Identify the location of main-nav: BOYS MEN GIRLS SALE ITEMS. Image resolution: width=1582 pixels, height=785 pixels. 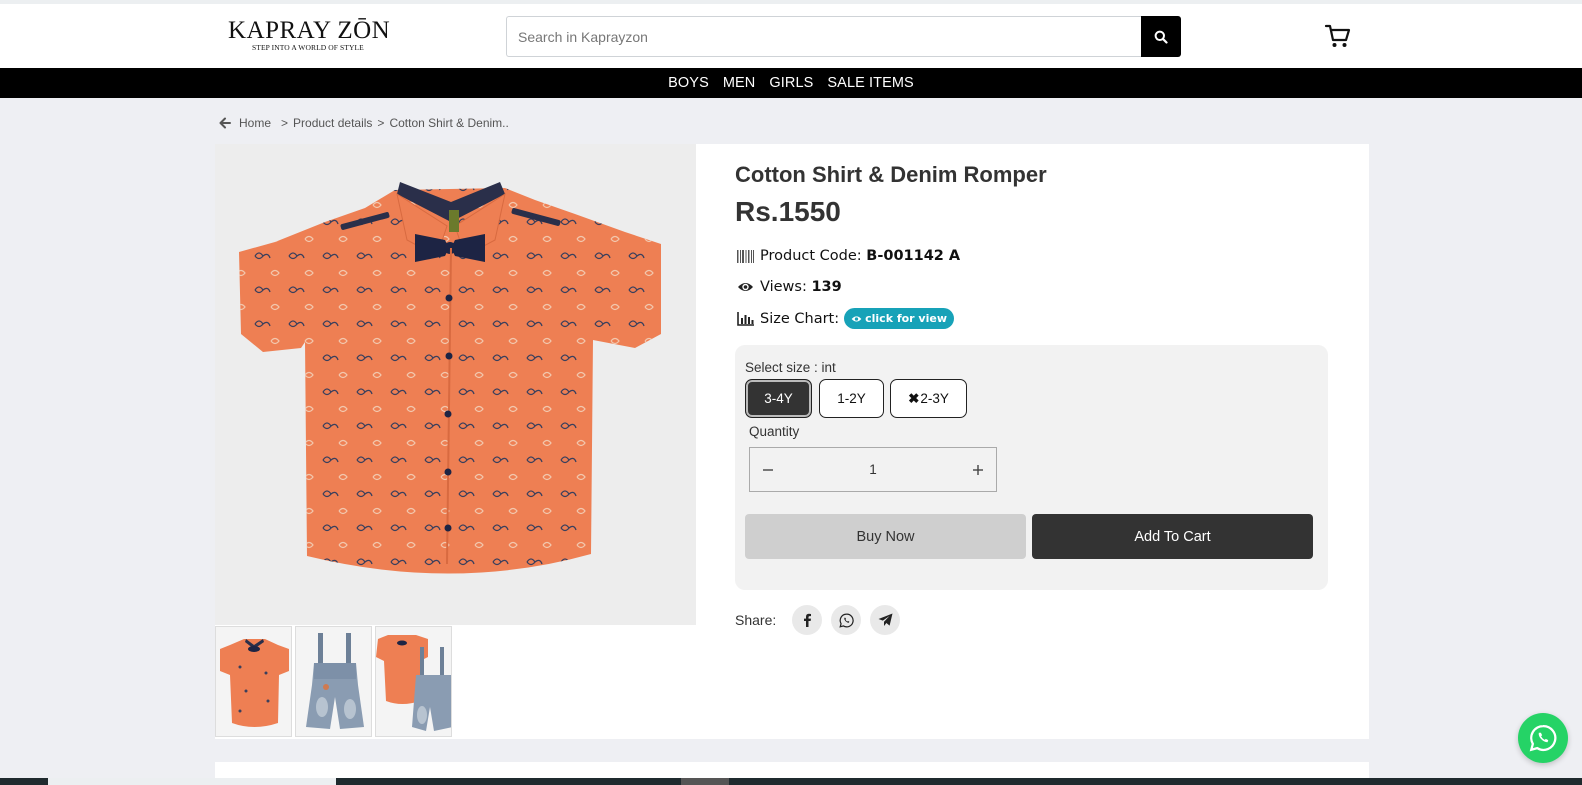
(791, 83).